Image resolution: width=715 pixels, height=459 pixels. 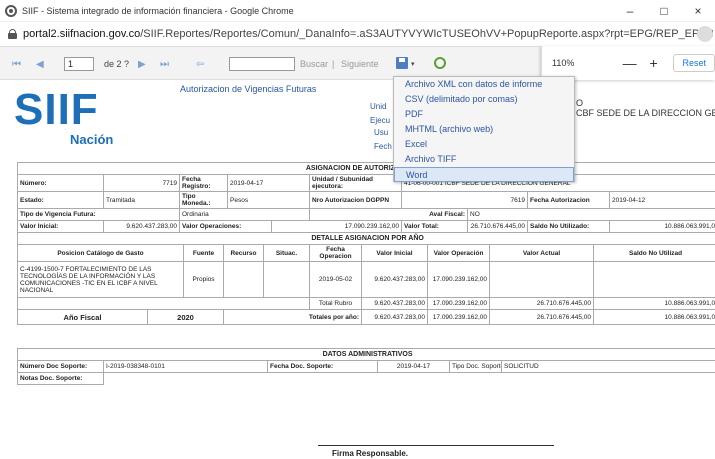 What do you see at coordinates (705, 34) in the screenshot?
I see `zoom-badge-icon` at bounding box center [705, 34].